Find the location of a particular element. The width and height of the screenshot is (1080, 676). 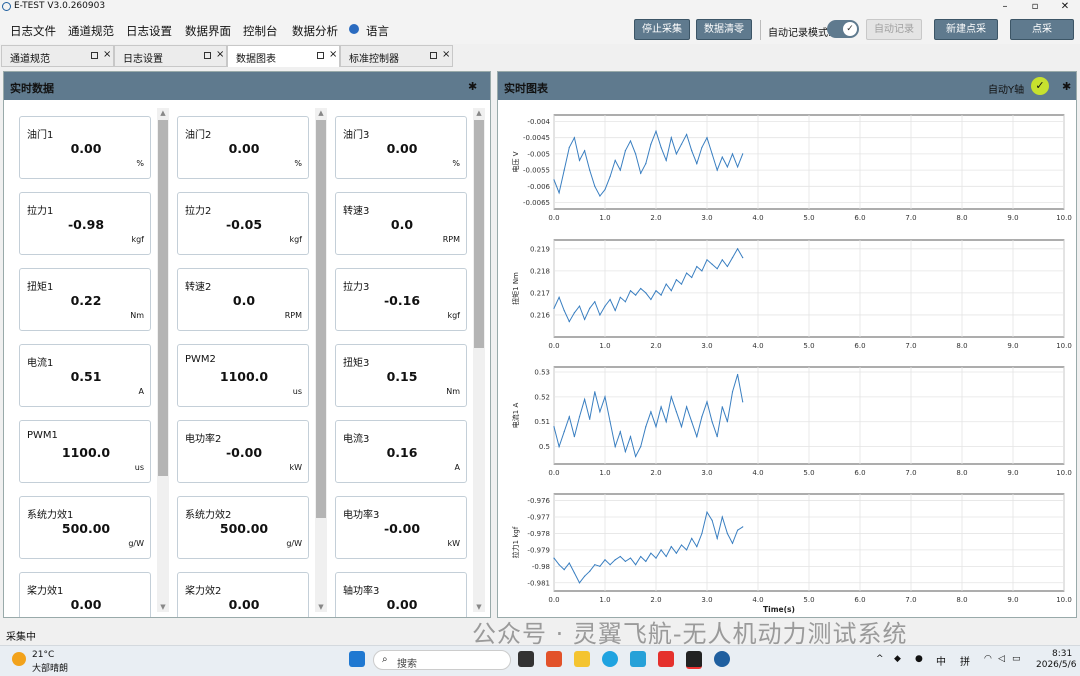

wechat-icon is located at coordinates (638, 659).